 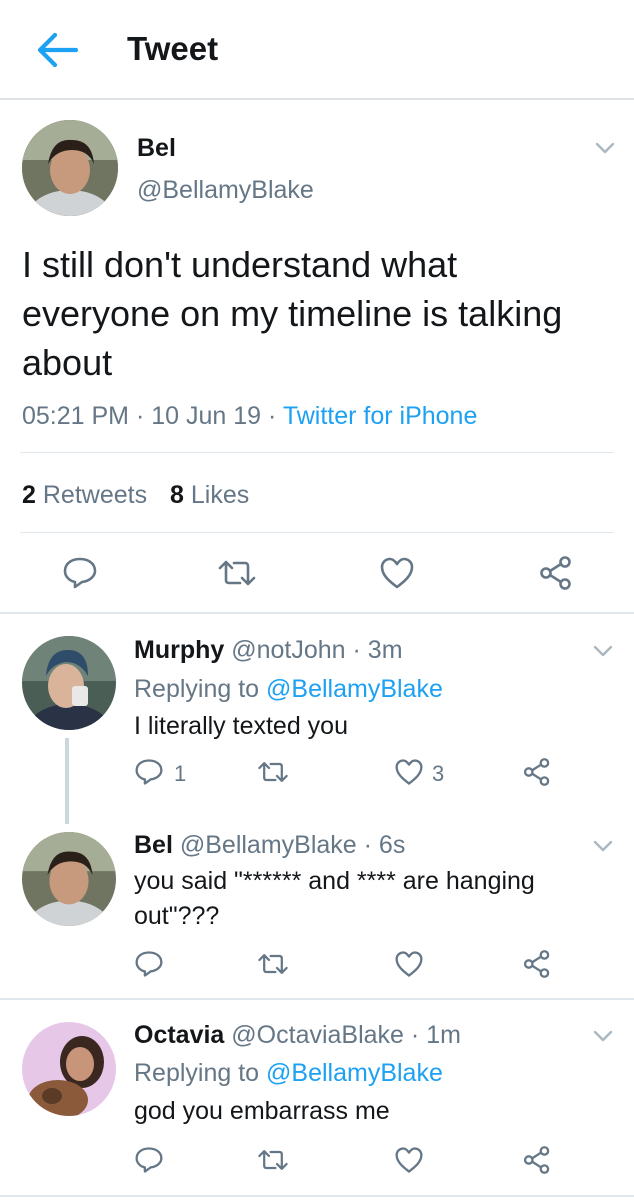 What do you see at coordinates (288, 650) in the screenshot?
I see `reply-author-handle: @notJohn` at bounding box center [288, 650].